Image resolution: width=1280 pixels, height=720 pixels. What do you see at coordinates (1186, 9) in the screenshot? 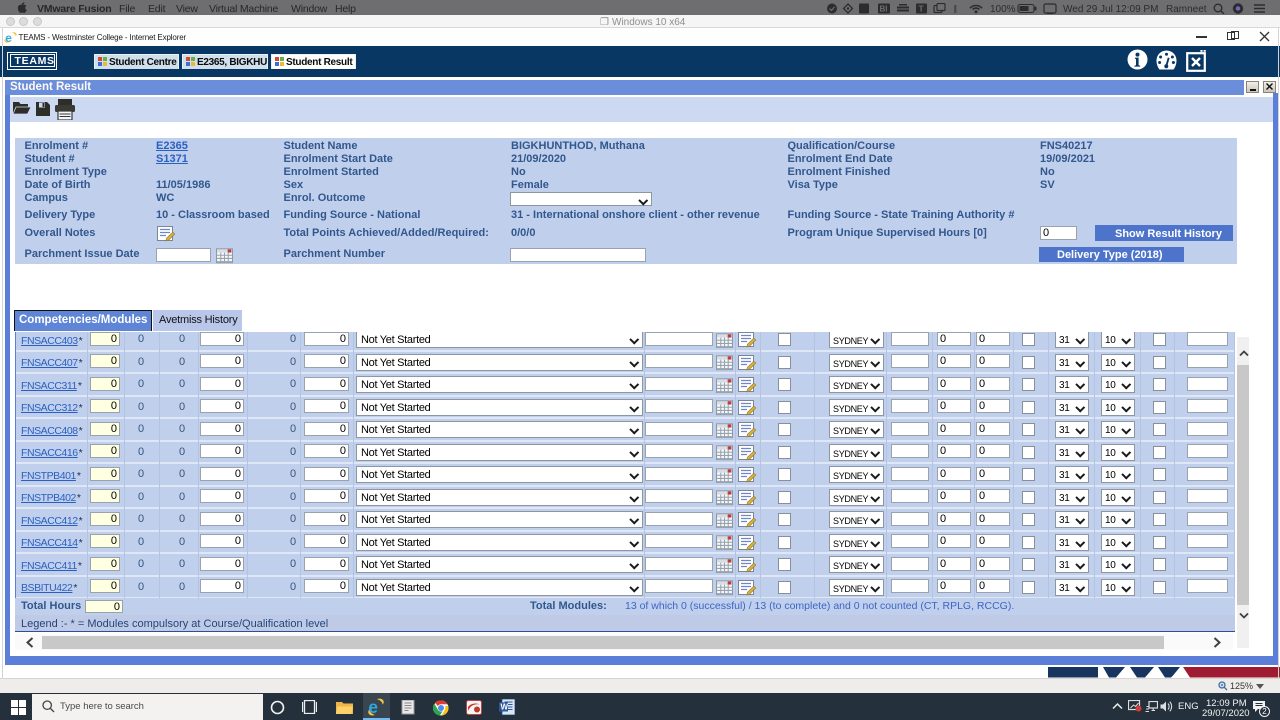
I see `svg-text: Ramneet` at bounding box center [1186, 9].